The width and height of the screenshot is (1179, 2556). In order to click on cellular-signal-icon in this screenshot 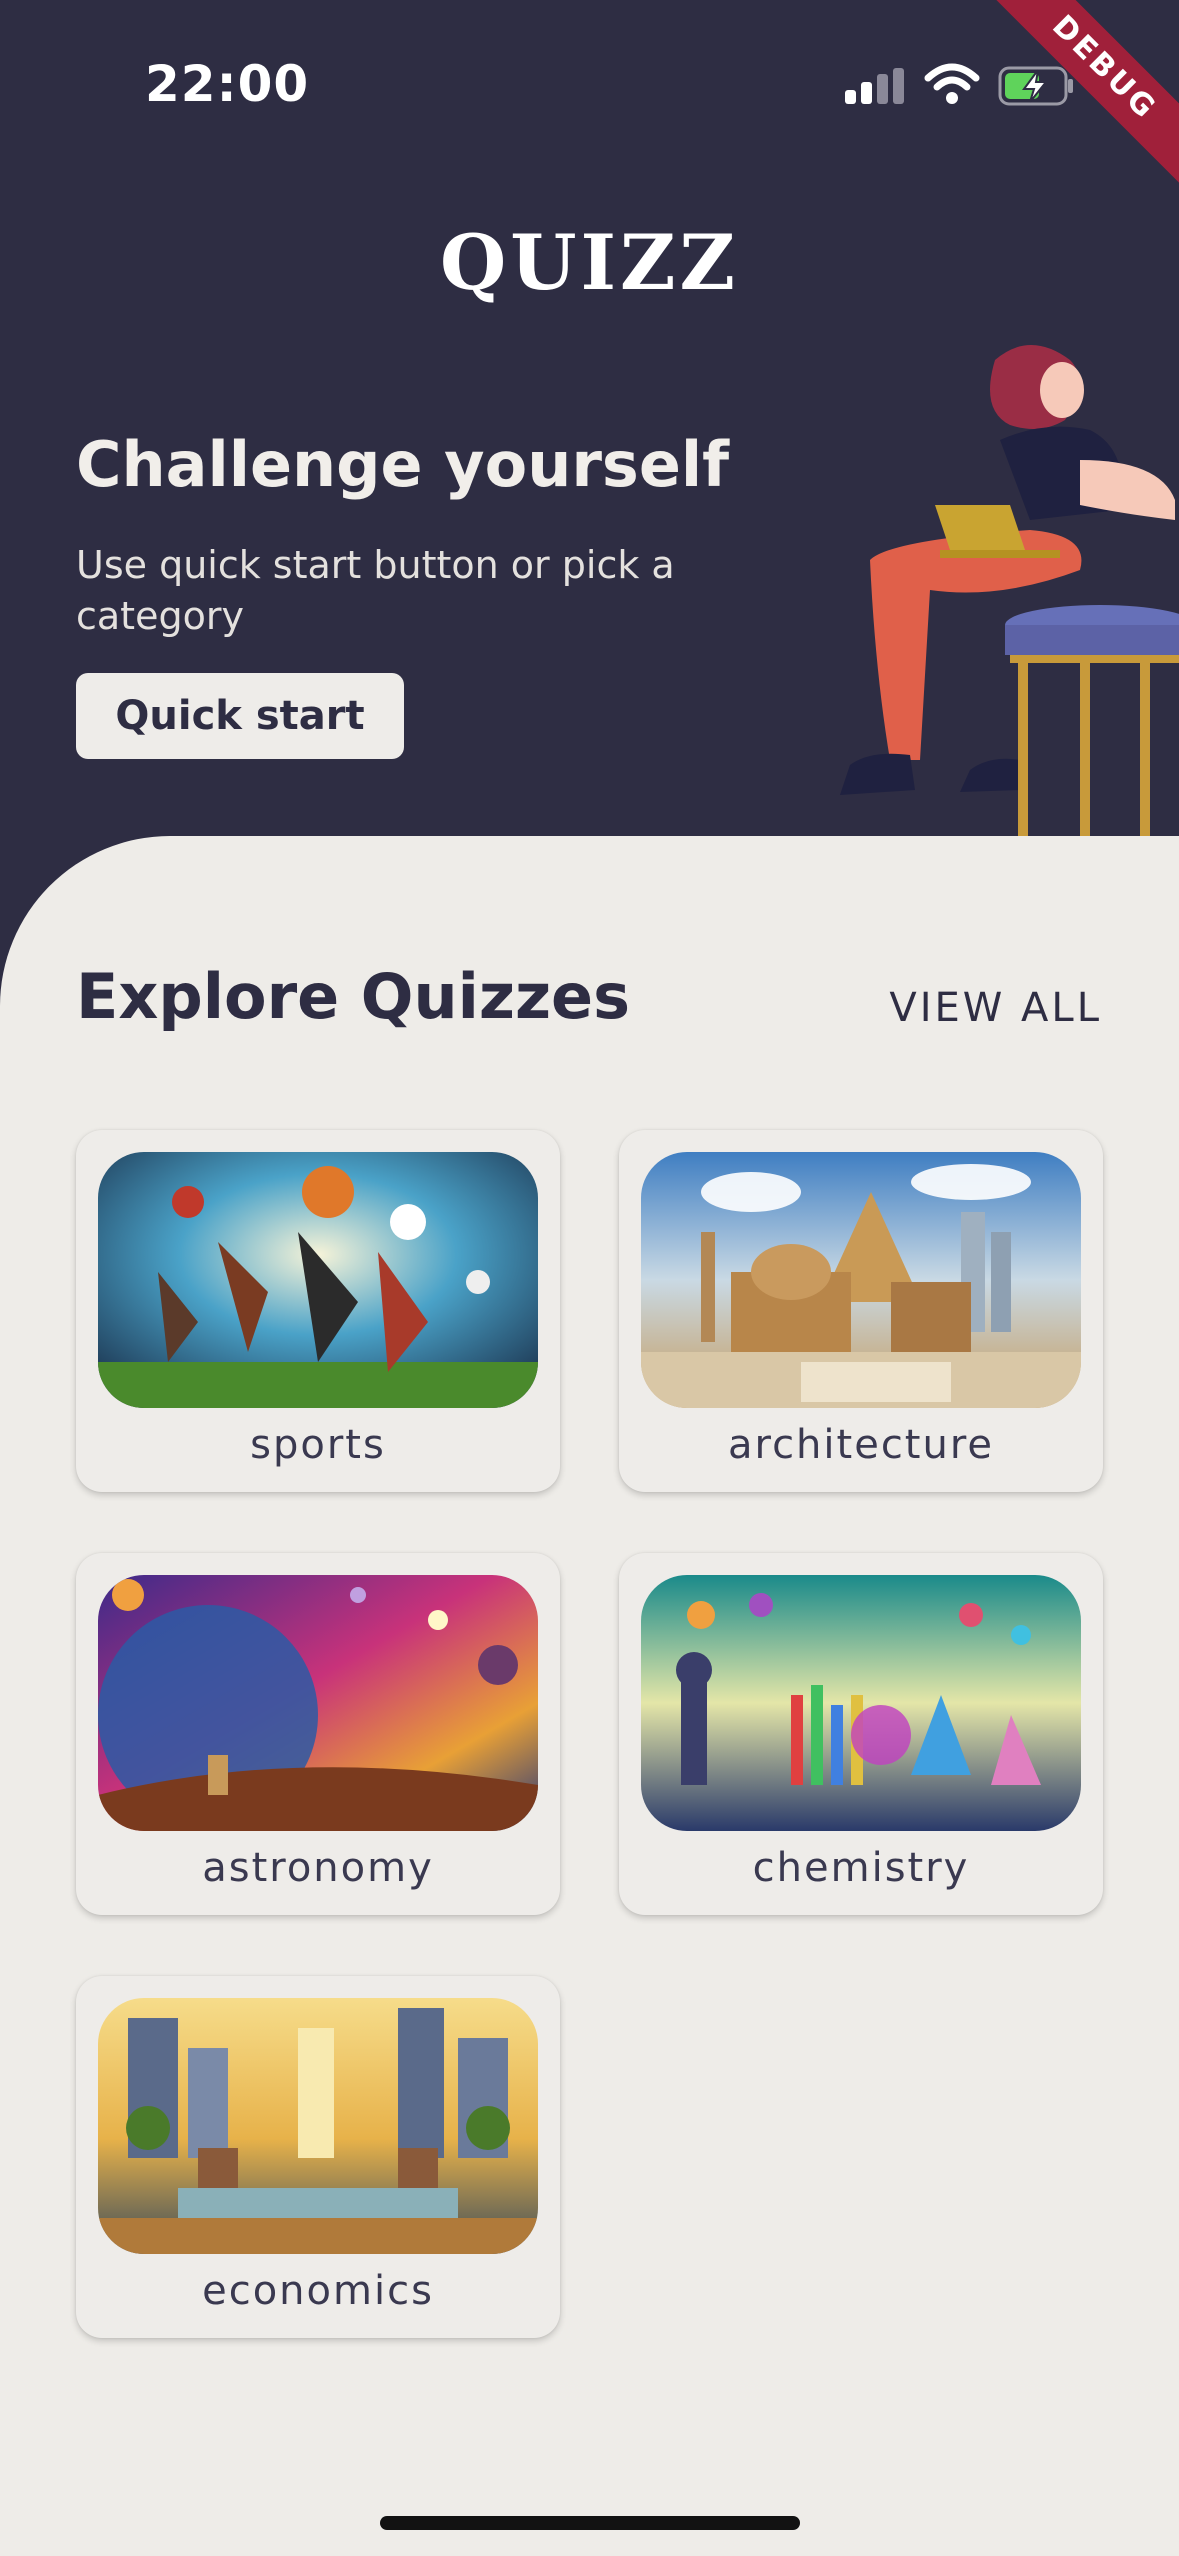, I will do `click(874, 86)`.